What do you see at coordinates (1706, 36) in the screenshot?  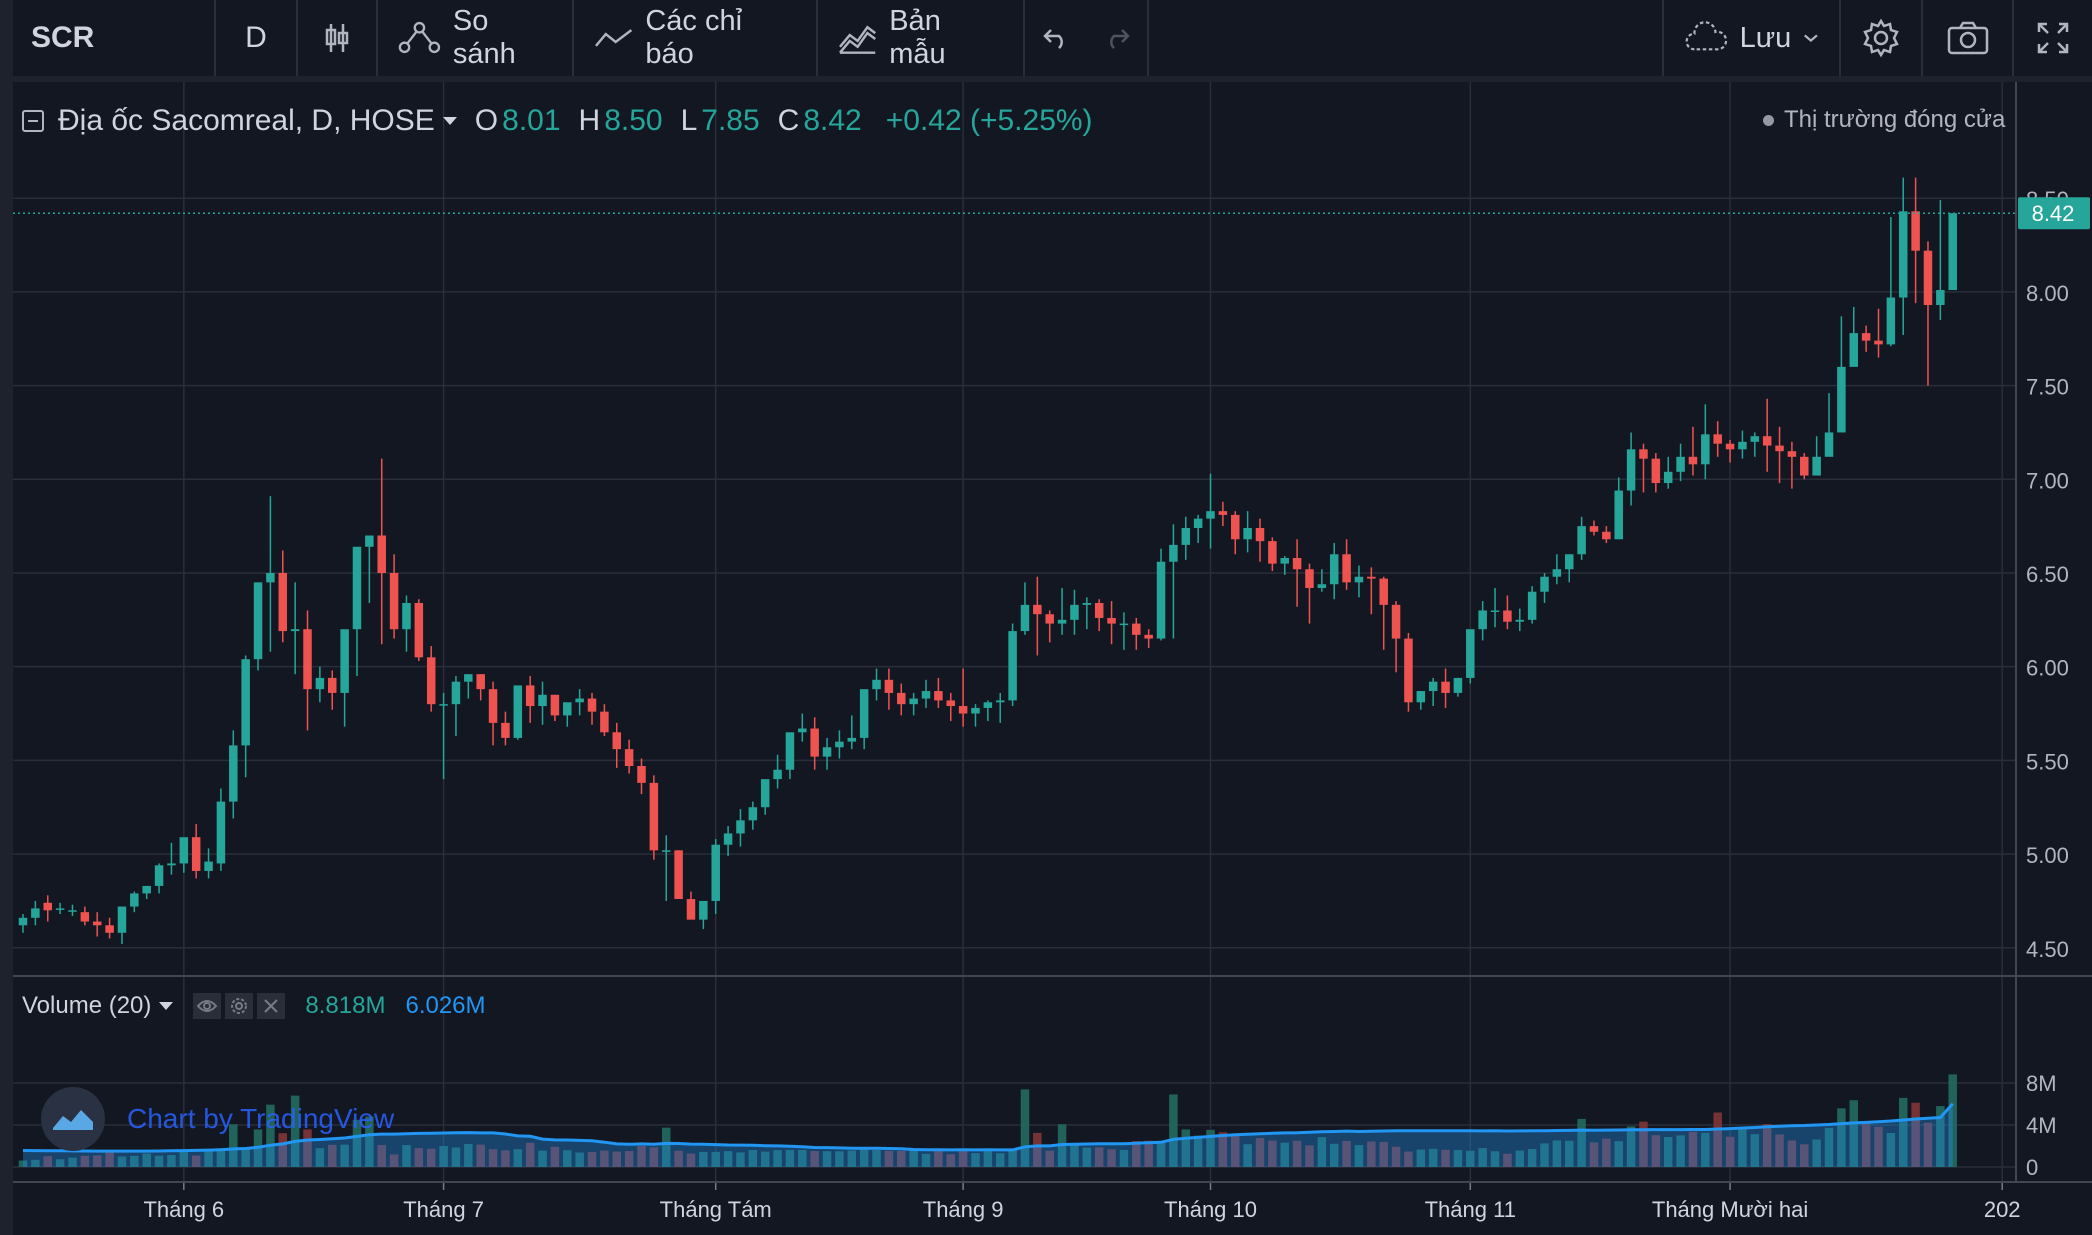 I see `cloud-icon` at bounding box center [1706, 36].